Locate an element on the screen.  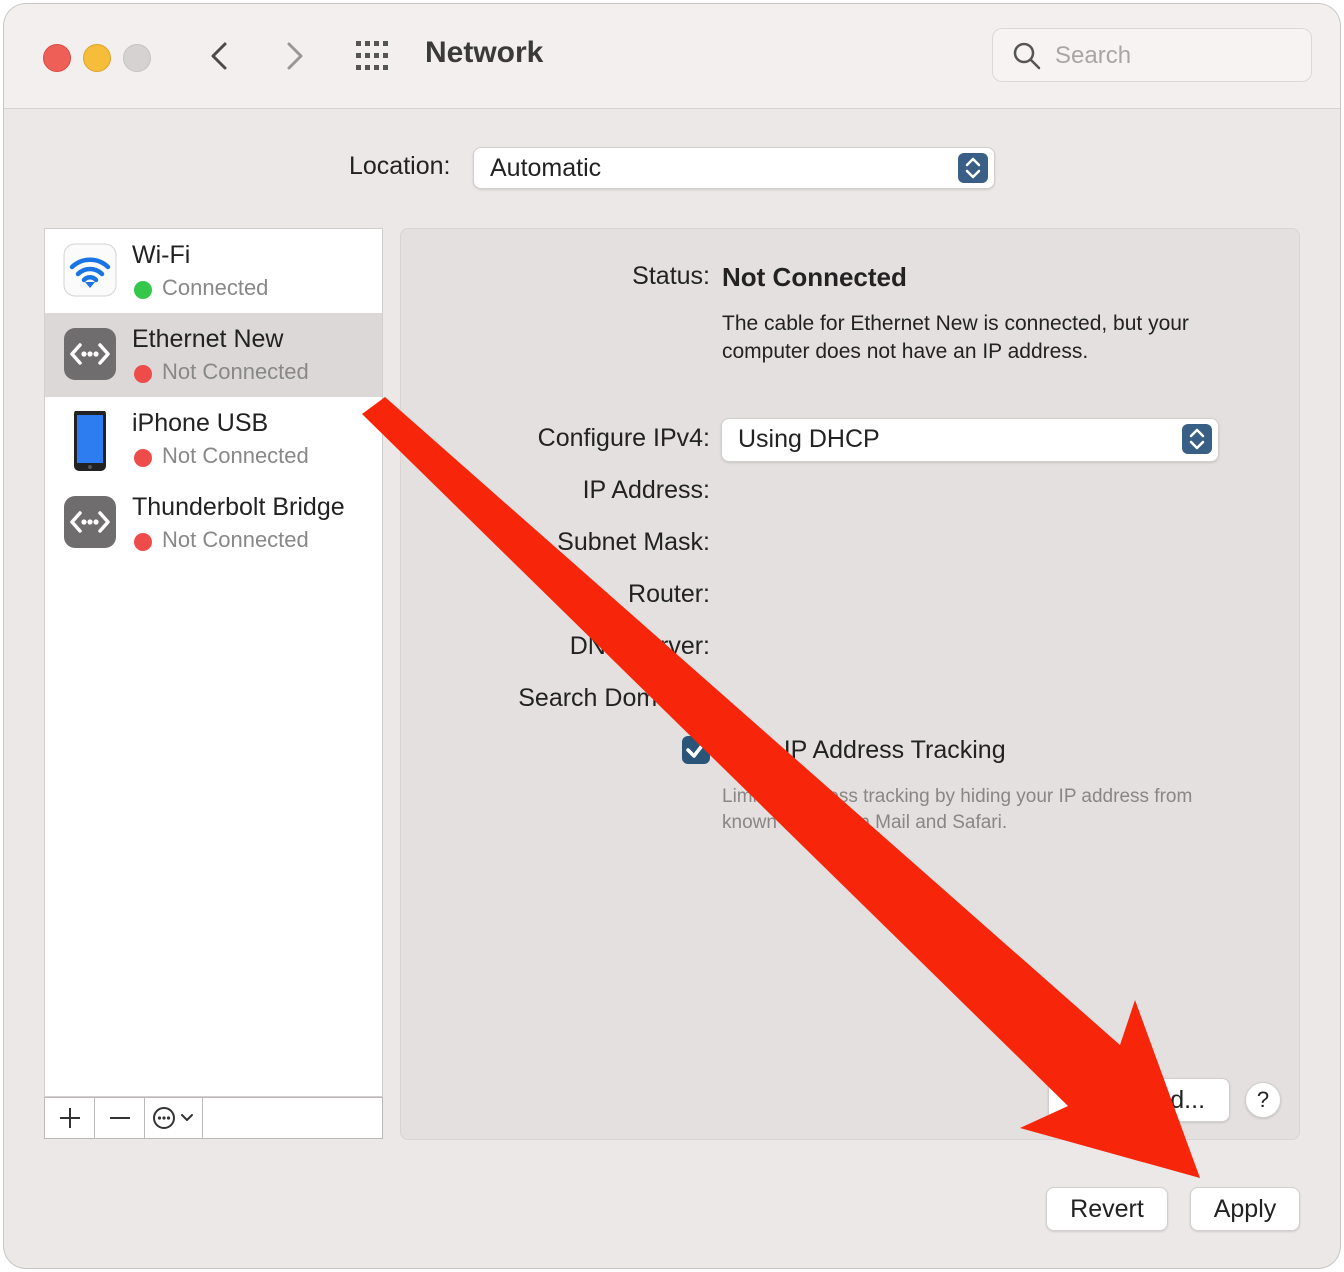
forward-button is located at coordinates (294, 56).